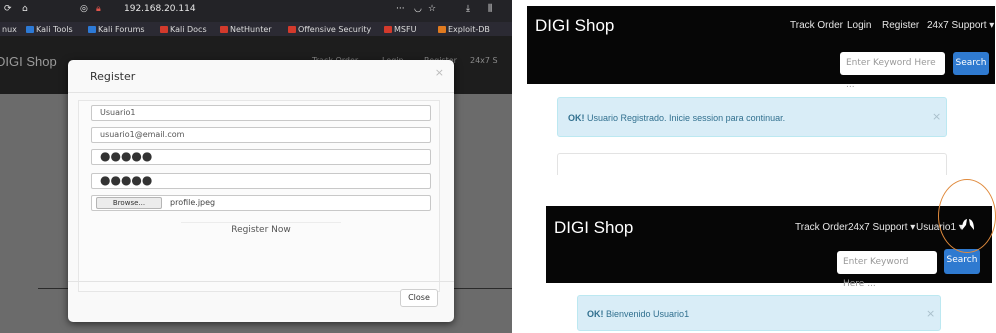  I want to click on username-field: Usuario1, so click(261, 113).